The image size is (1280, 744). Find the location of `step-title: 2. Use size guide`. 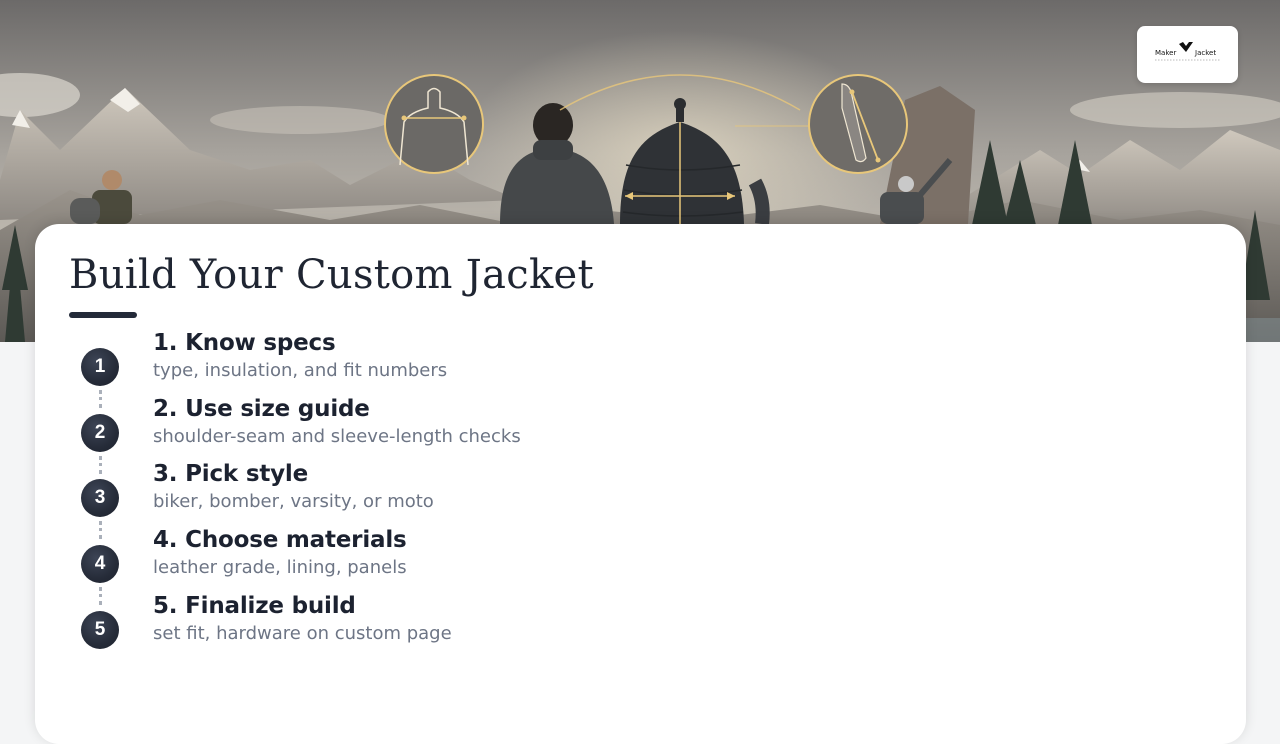

step-title: 2. Use size guide is located at coordinates (261, 409).